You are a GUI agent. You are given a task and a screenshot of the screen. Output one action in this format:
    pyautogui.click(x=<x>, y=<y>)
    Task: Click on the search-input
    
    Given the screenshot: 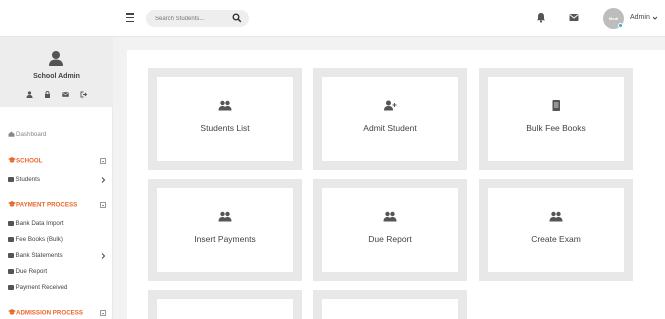 What is the action you would take?
    pyautogui.click(x=194, y=18)
    